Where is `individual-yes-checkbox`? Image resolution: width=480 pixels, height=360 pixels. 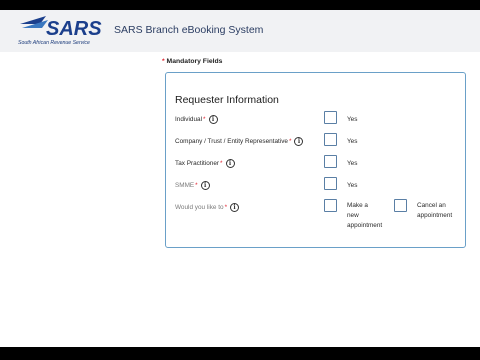 individual-yes-checkbox is located at coordinates (330, 117).